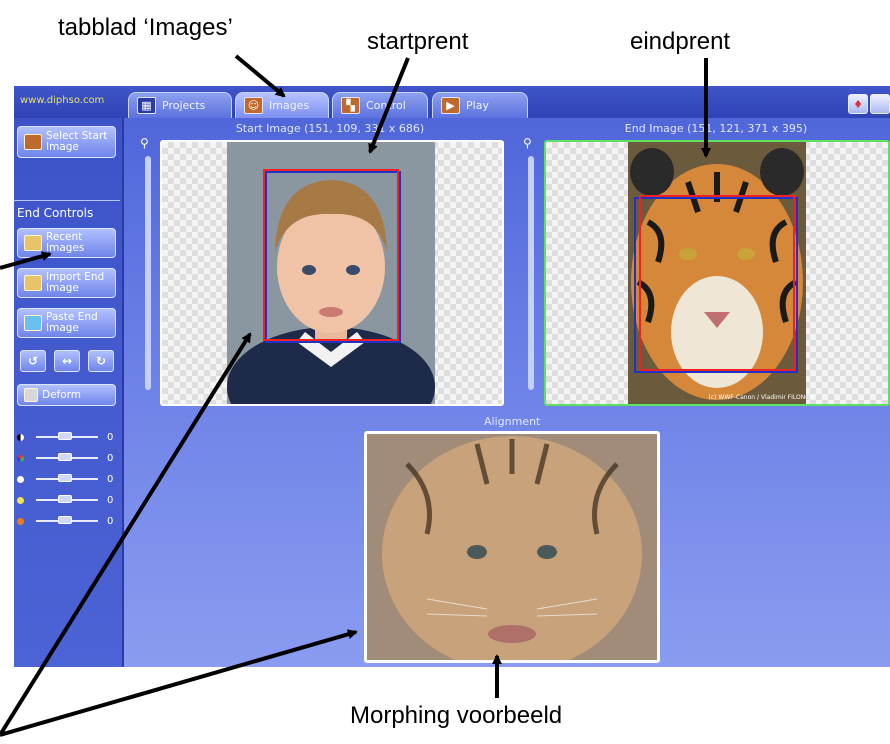 The width and height of the screenshot is (890, 744). I want to click on tab-label: Control, so click(386, 105).